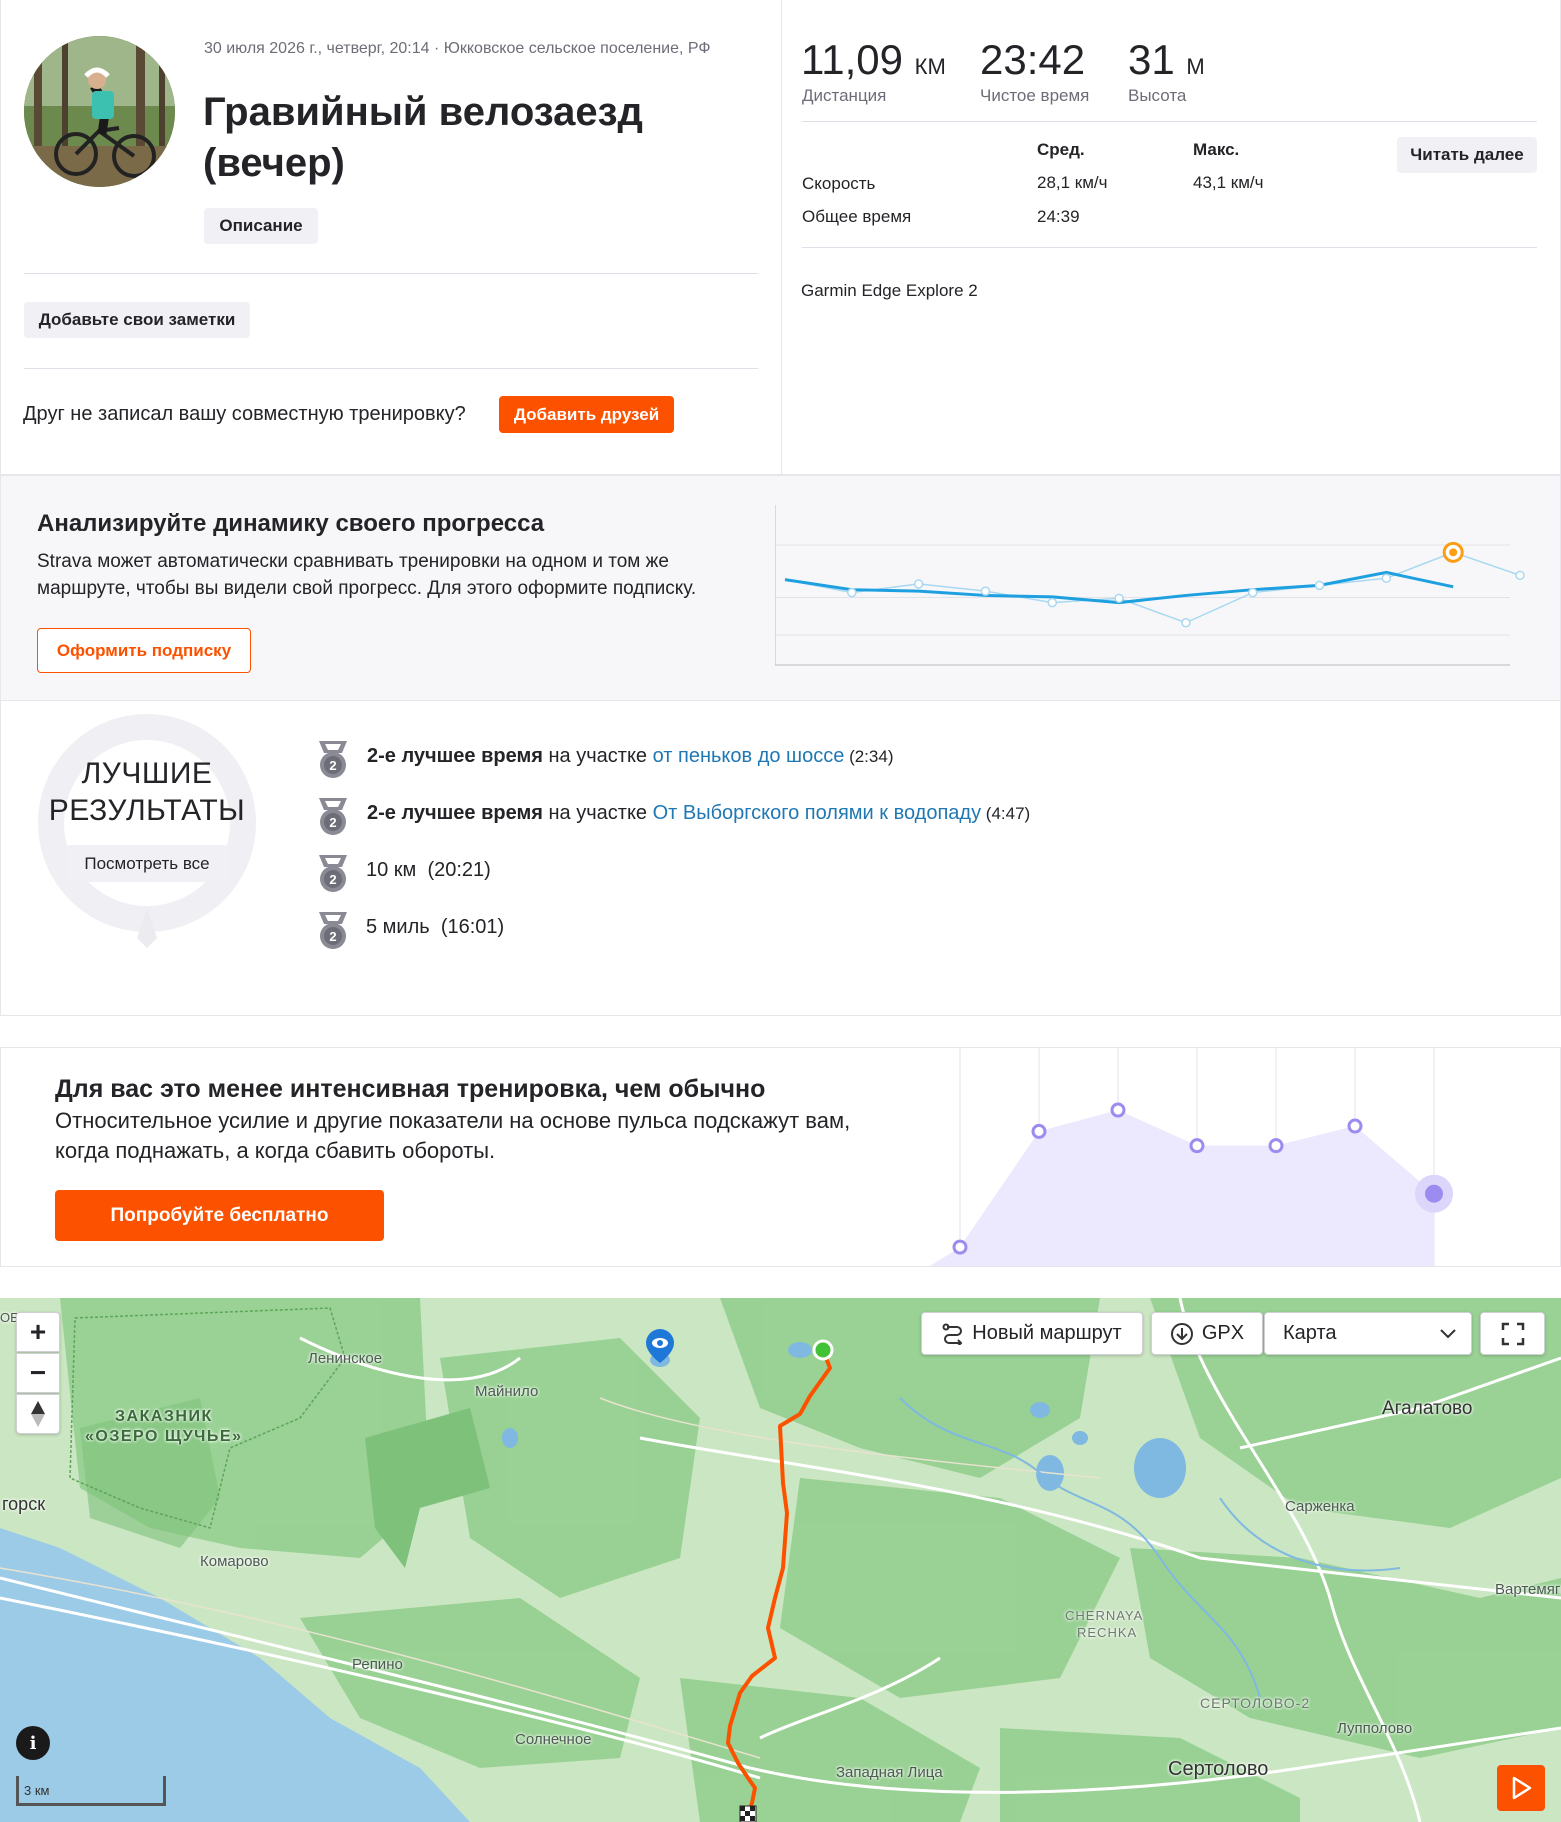 The width and height of the screenshot is (1561, 1822). What do you see at coordinates (1218, 1769) in the screenshot?
I see `map-place-label: Сертолово` at bounding box center [1218, 1769].